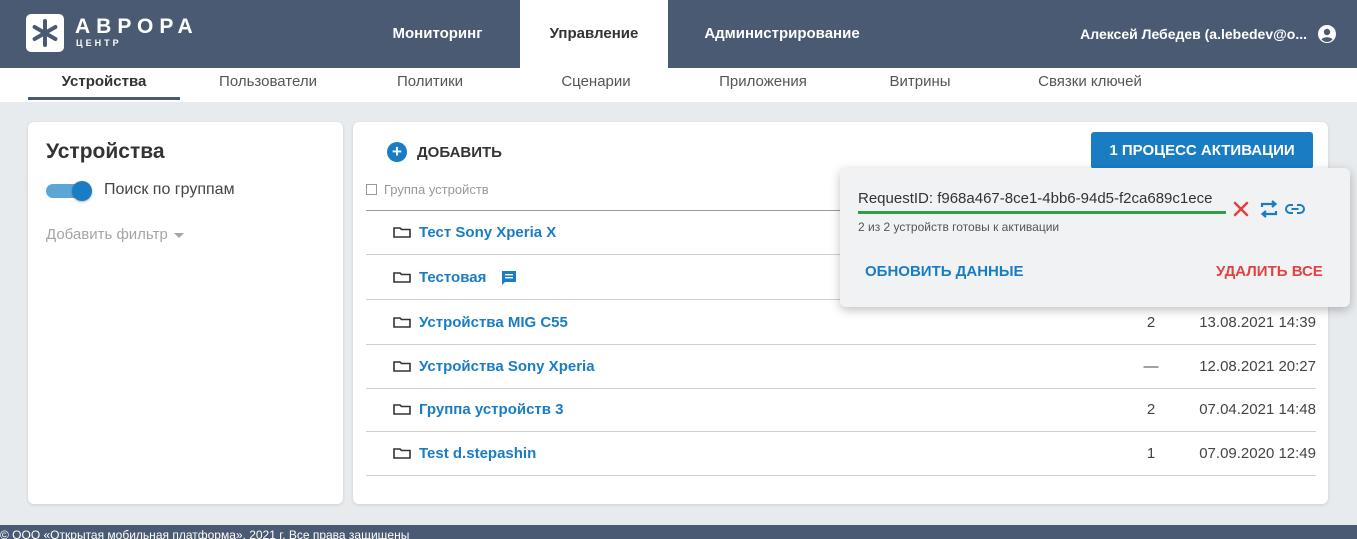 This screenshot has width=1357, height=539. I want to click on main-tab-administration: Администрирование, so click(782, 34).